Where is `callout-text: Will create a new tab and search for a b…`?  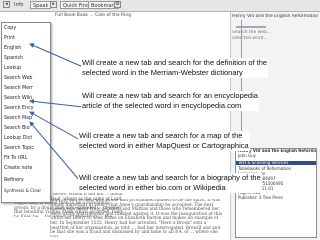
callout-text: Will create a new tab and search for a b… is located at coordinates (170, 177).